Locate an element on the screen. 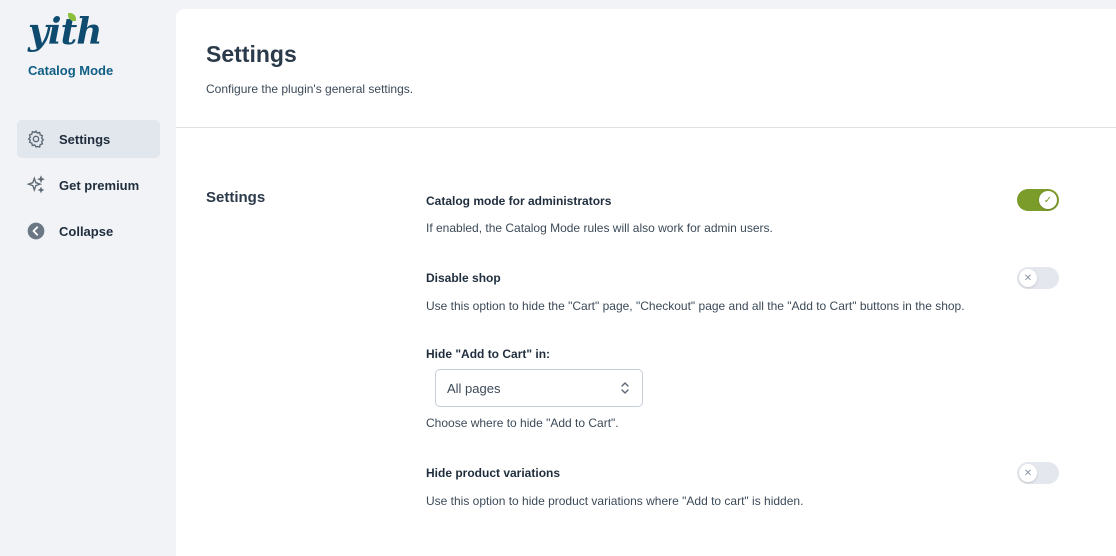 The height and width of the screenshot is (556, 1116). check-icon: ✓ is located at coordinates (1048, 200).